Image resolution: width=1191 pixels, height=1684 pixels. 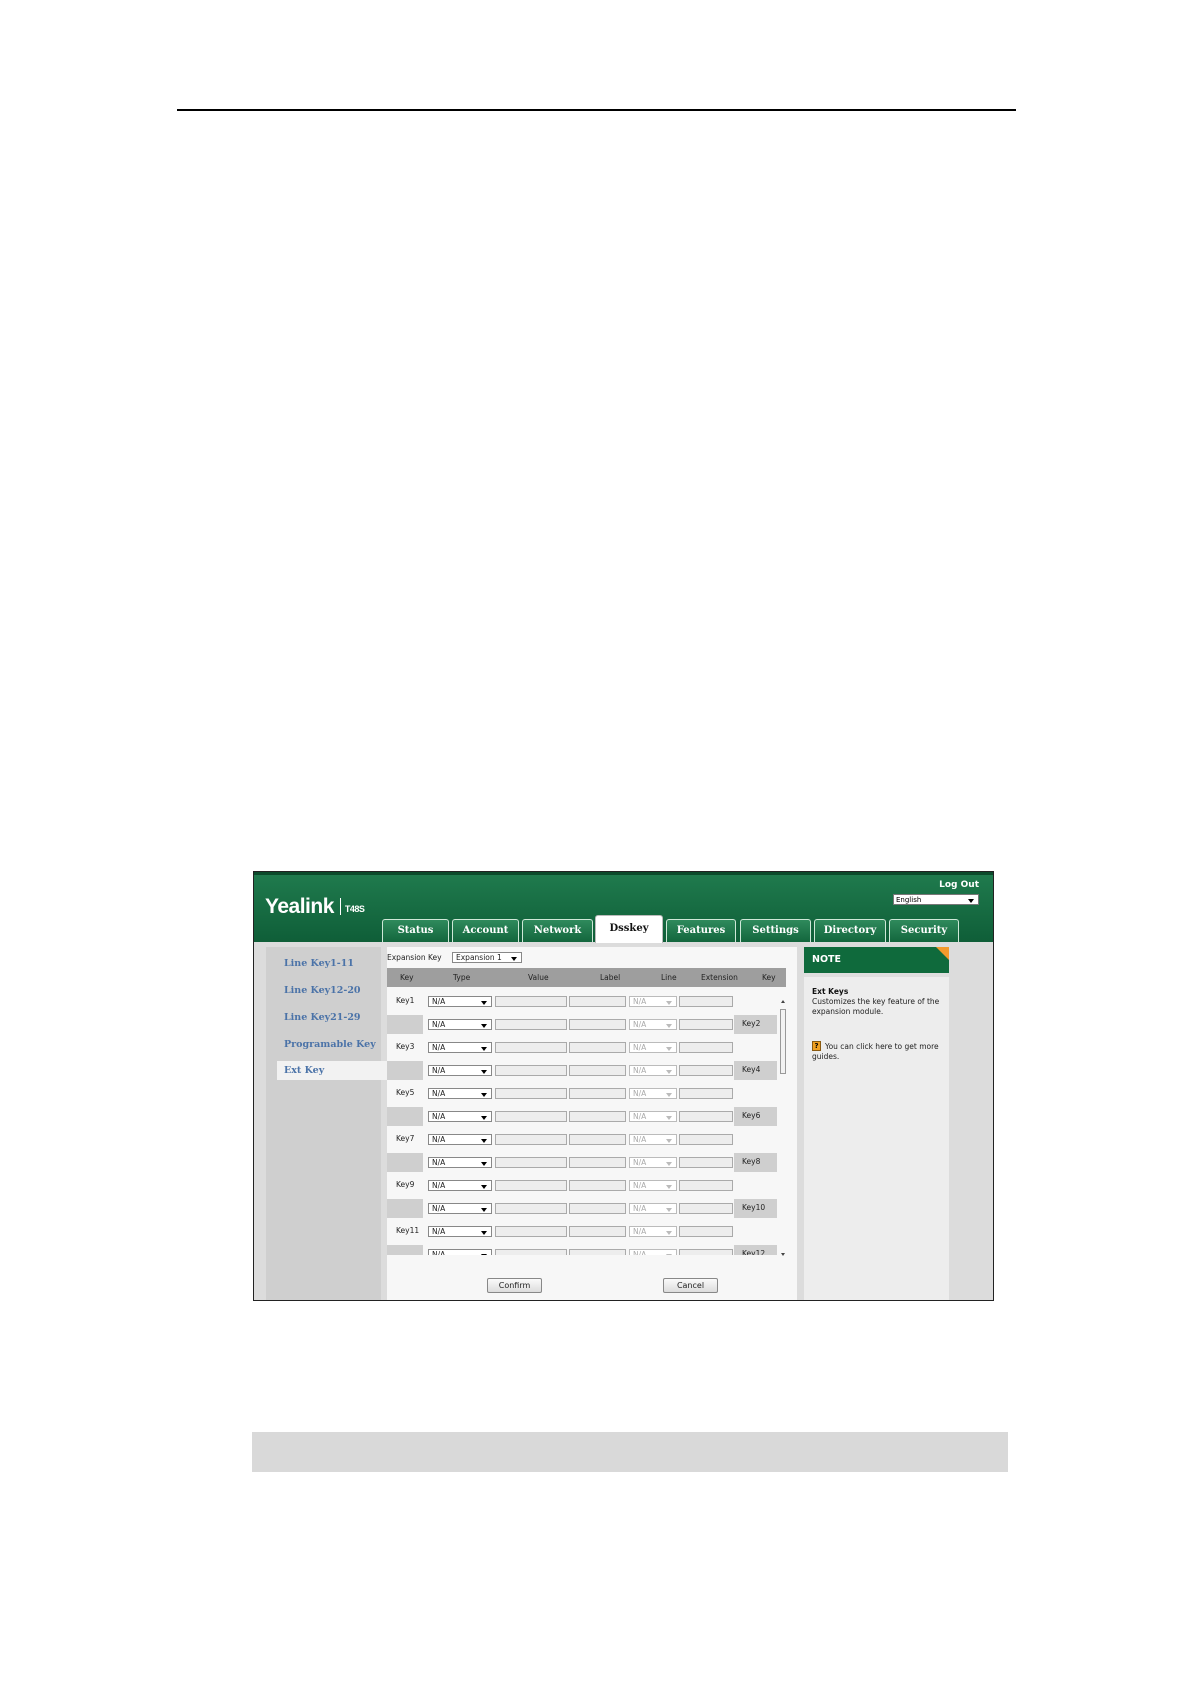 What do you see at coordinates (783, 1041) in the screenshot?
I see `scroll-thumb` at bounding box center [783, 1041].